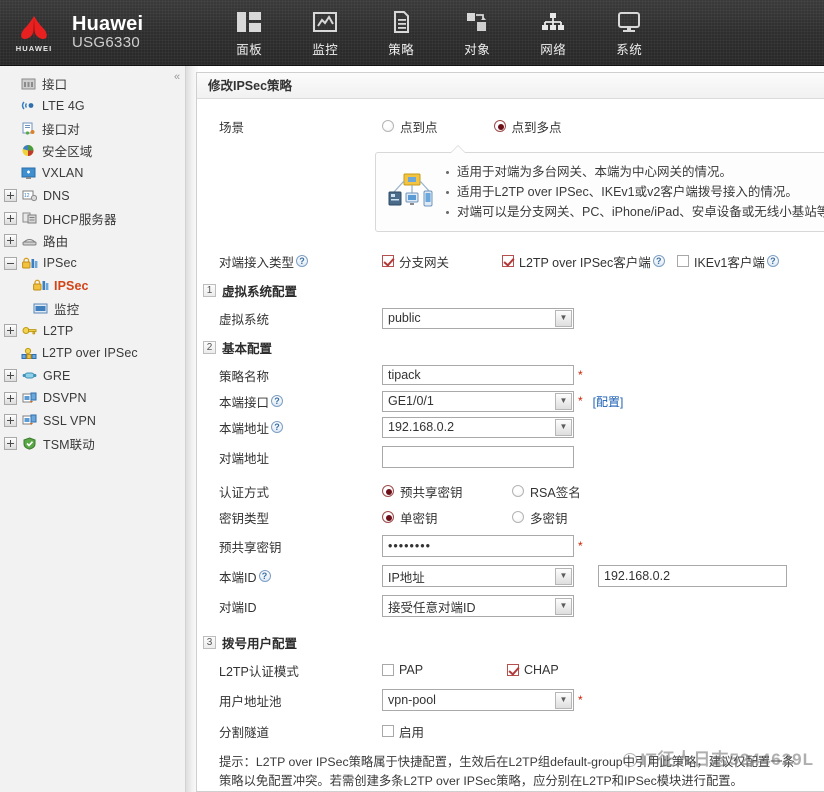 The width and height of the screenshot is (824, 792). I want to click on local-id-type-select: IP地址 ▼, so click(478, 576).